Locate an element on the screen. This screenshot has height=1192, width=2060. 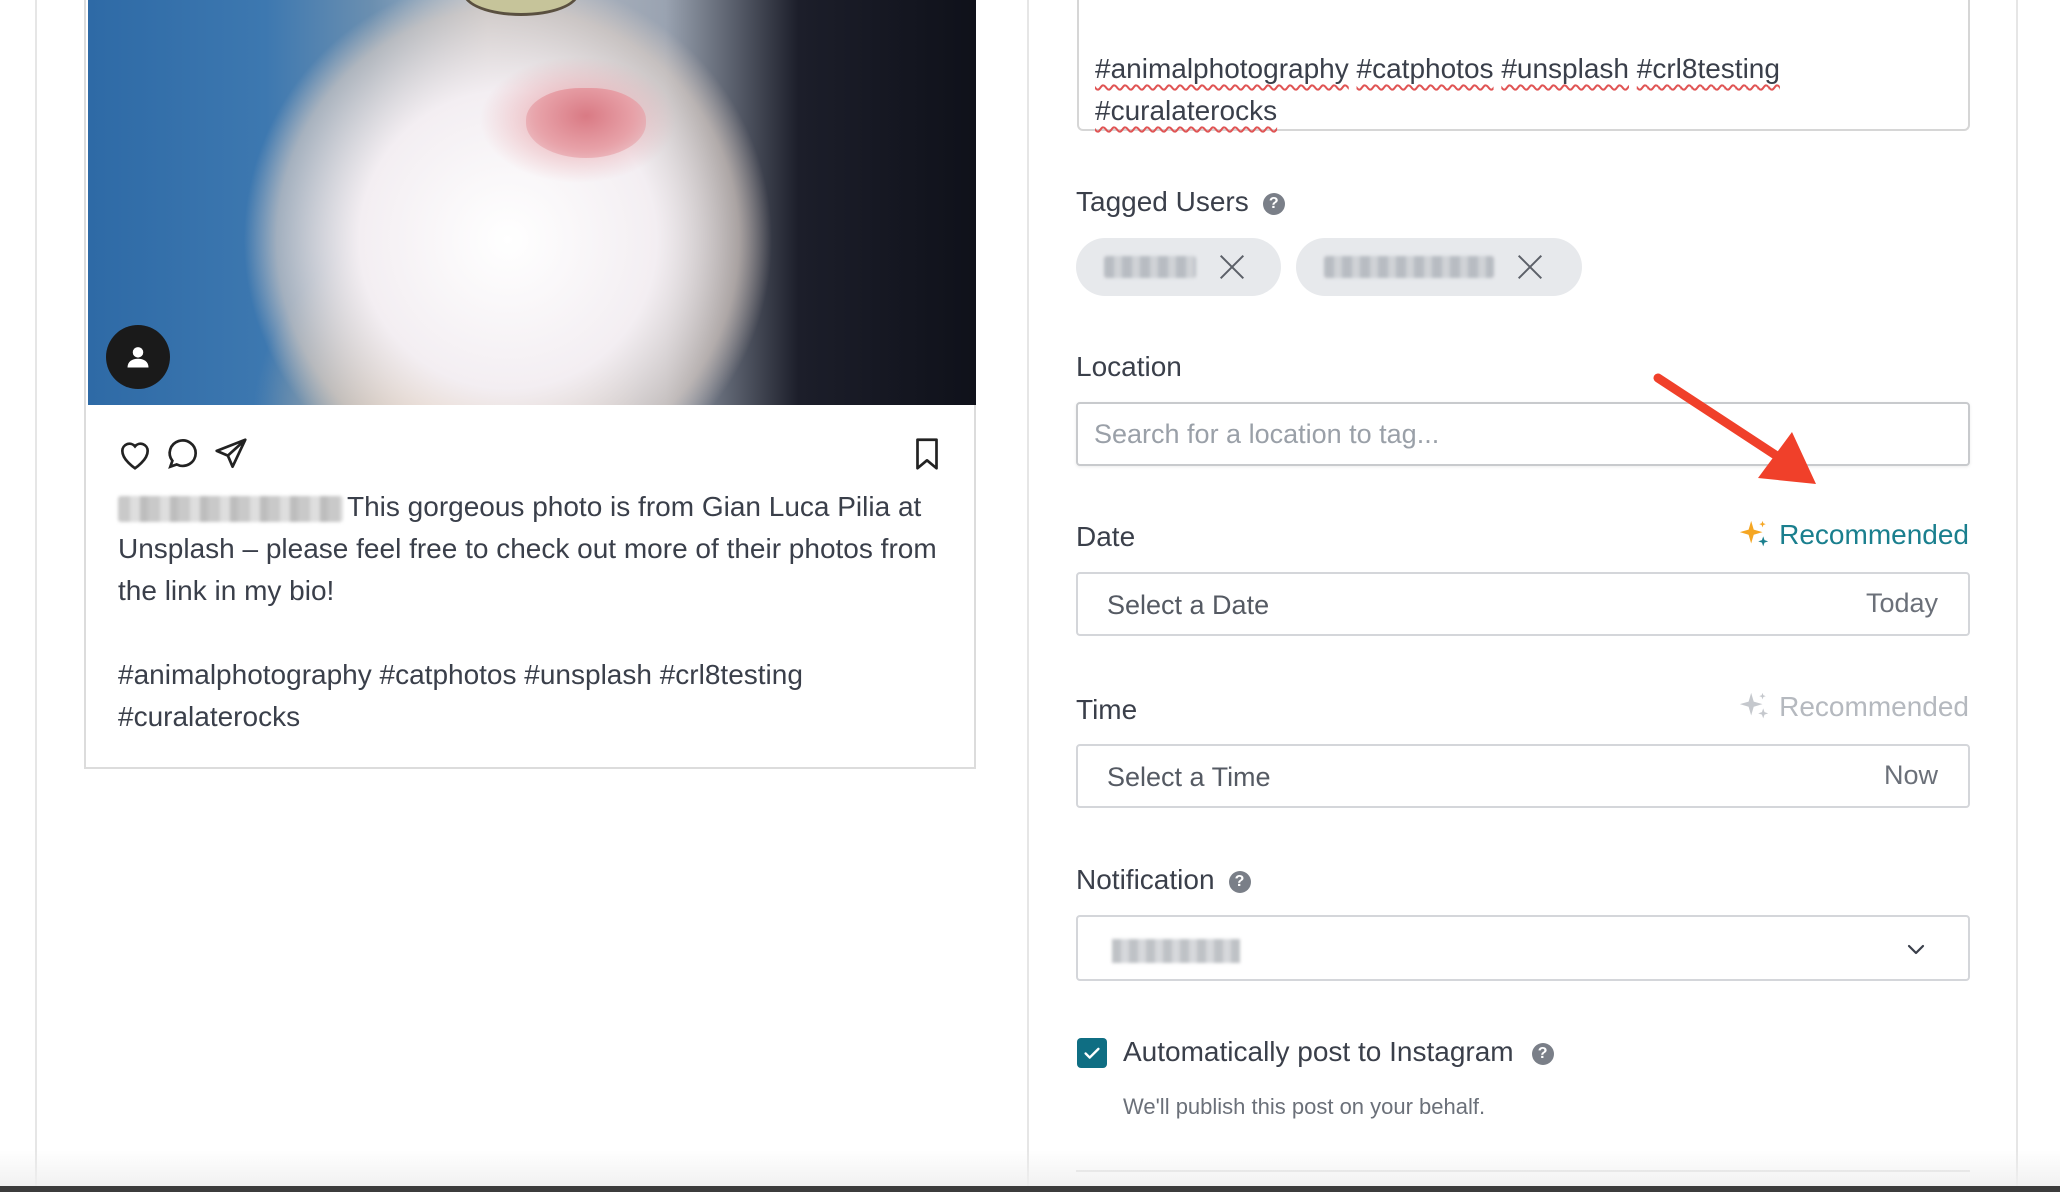
comment-icon is located at coordinates (183, 454).